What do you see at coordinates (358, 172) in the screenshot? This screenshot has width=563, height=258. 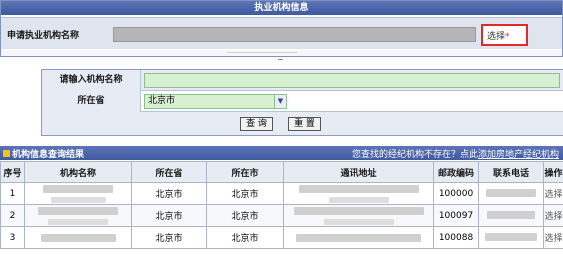 I see `col-header: 通讯地址` at bounding box center [358, 172].